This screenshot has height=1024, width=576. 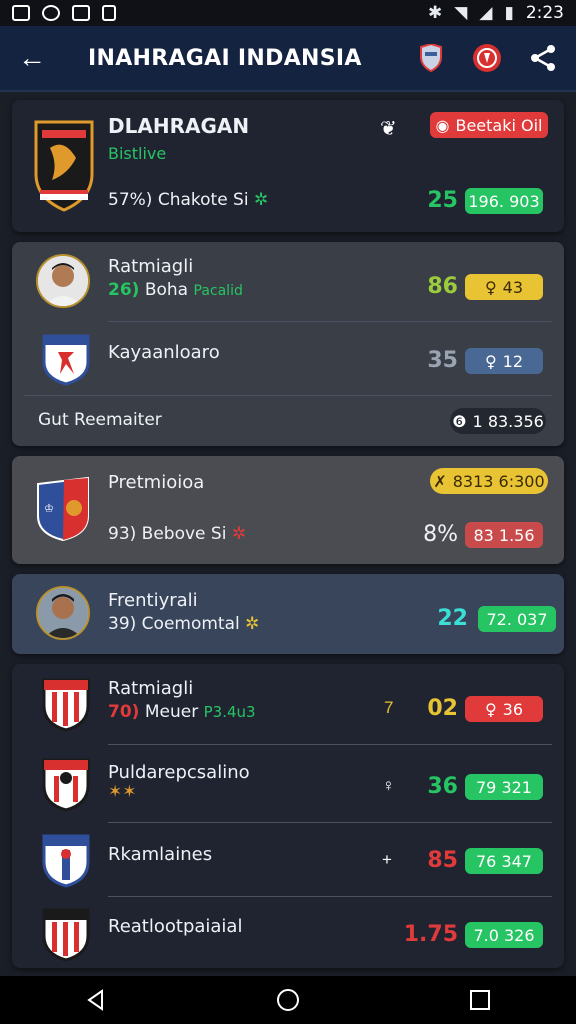 What do you see at coordinates (442, 860) in the screenshot?
I see `team-score: 85` at bounding box center [442, 860].